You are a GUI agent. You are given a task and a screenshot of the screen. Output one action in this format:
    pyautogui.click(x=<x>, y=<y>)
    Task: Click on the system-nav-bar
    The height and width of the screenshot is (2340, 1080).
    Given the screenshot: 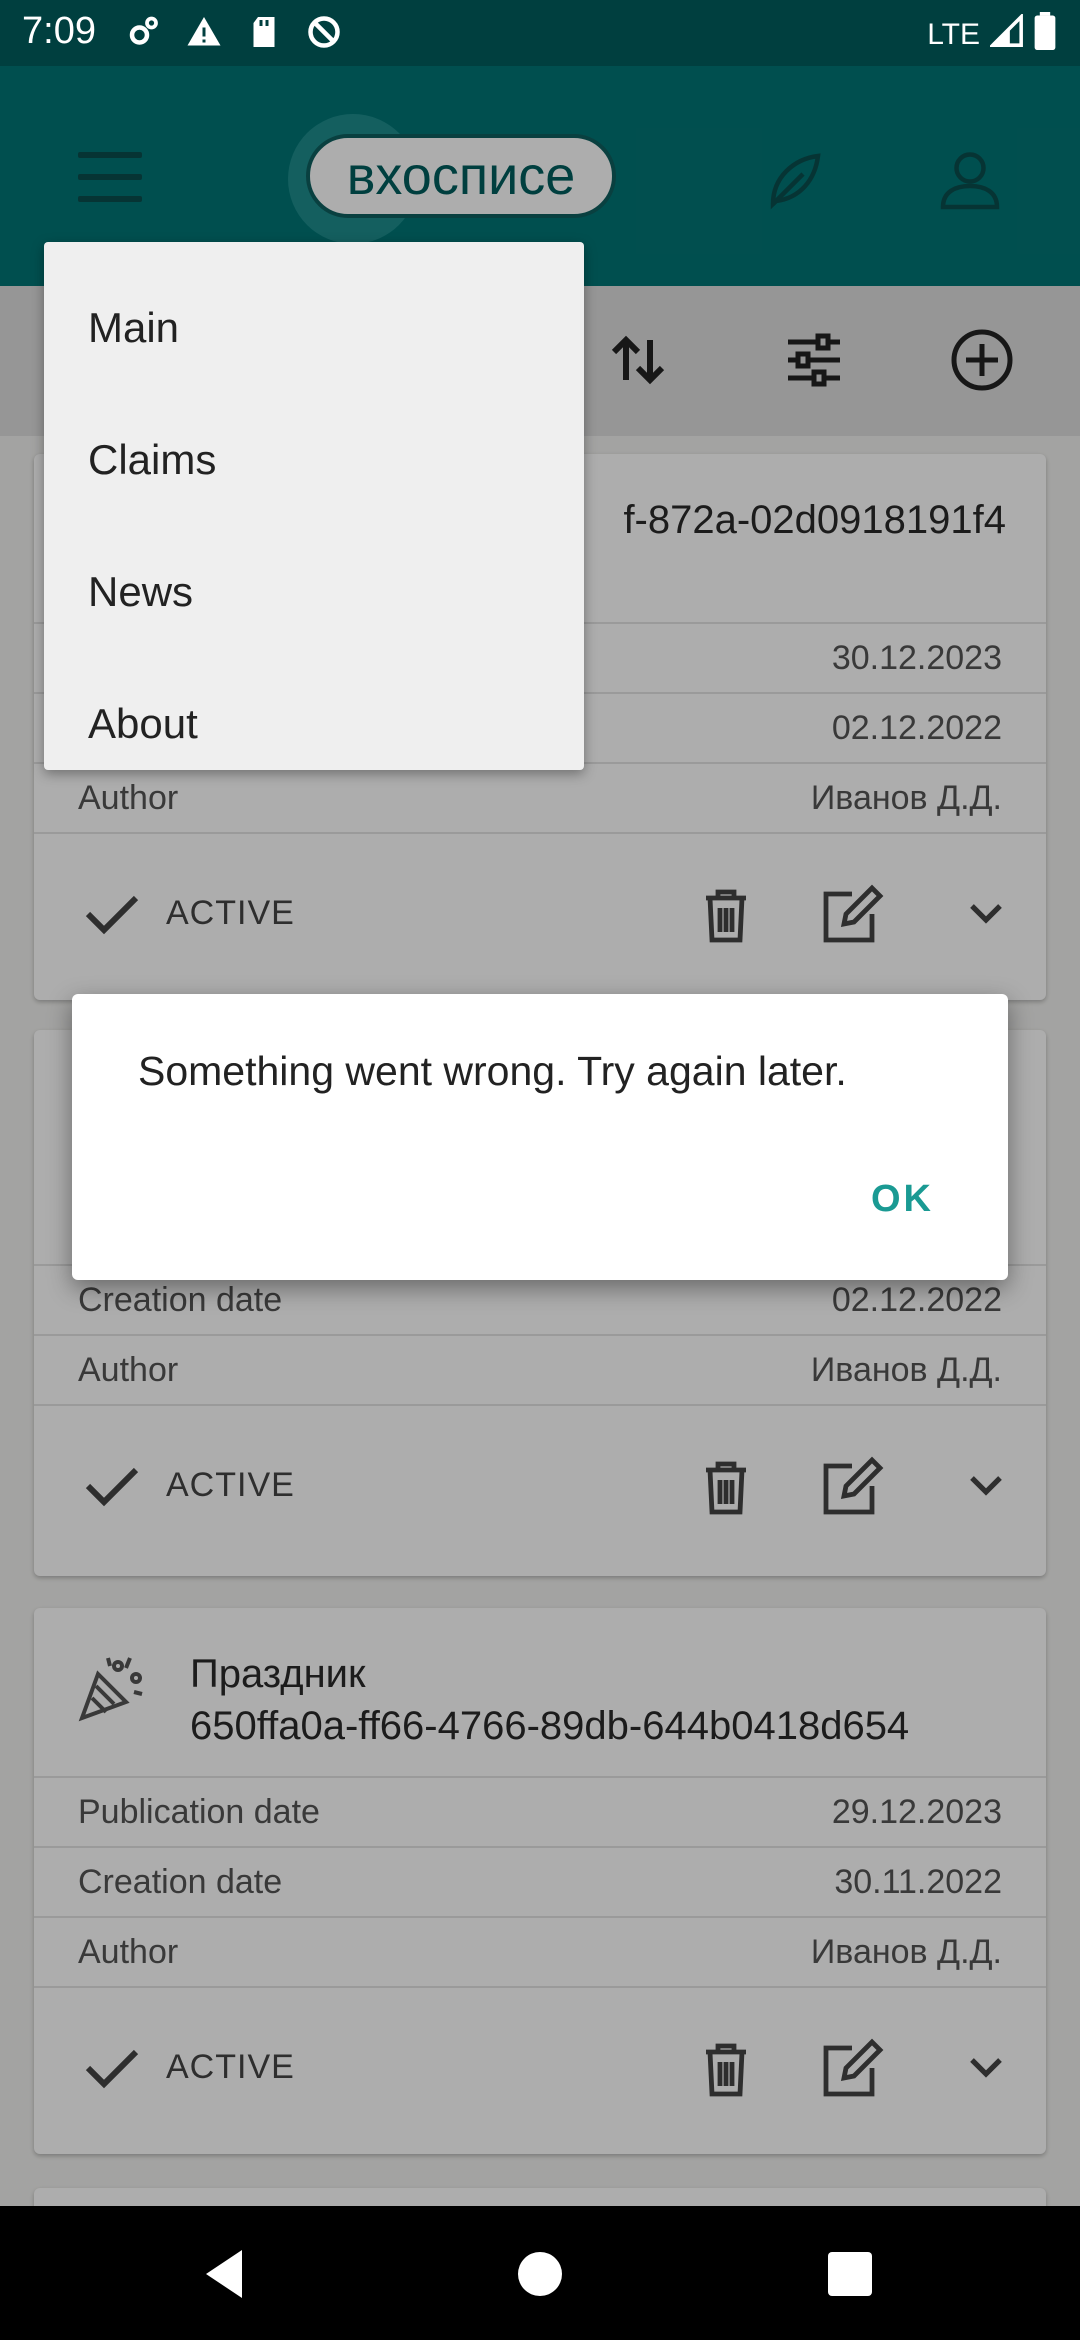 What is the action you would take?
    pyautogui.click(x=540, y=2273)
    